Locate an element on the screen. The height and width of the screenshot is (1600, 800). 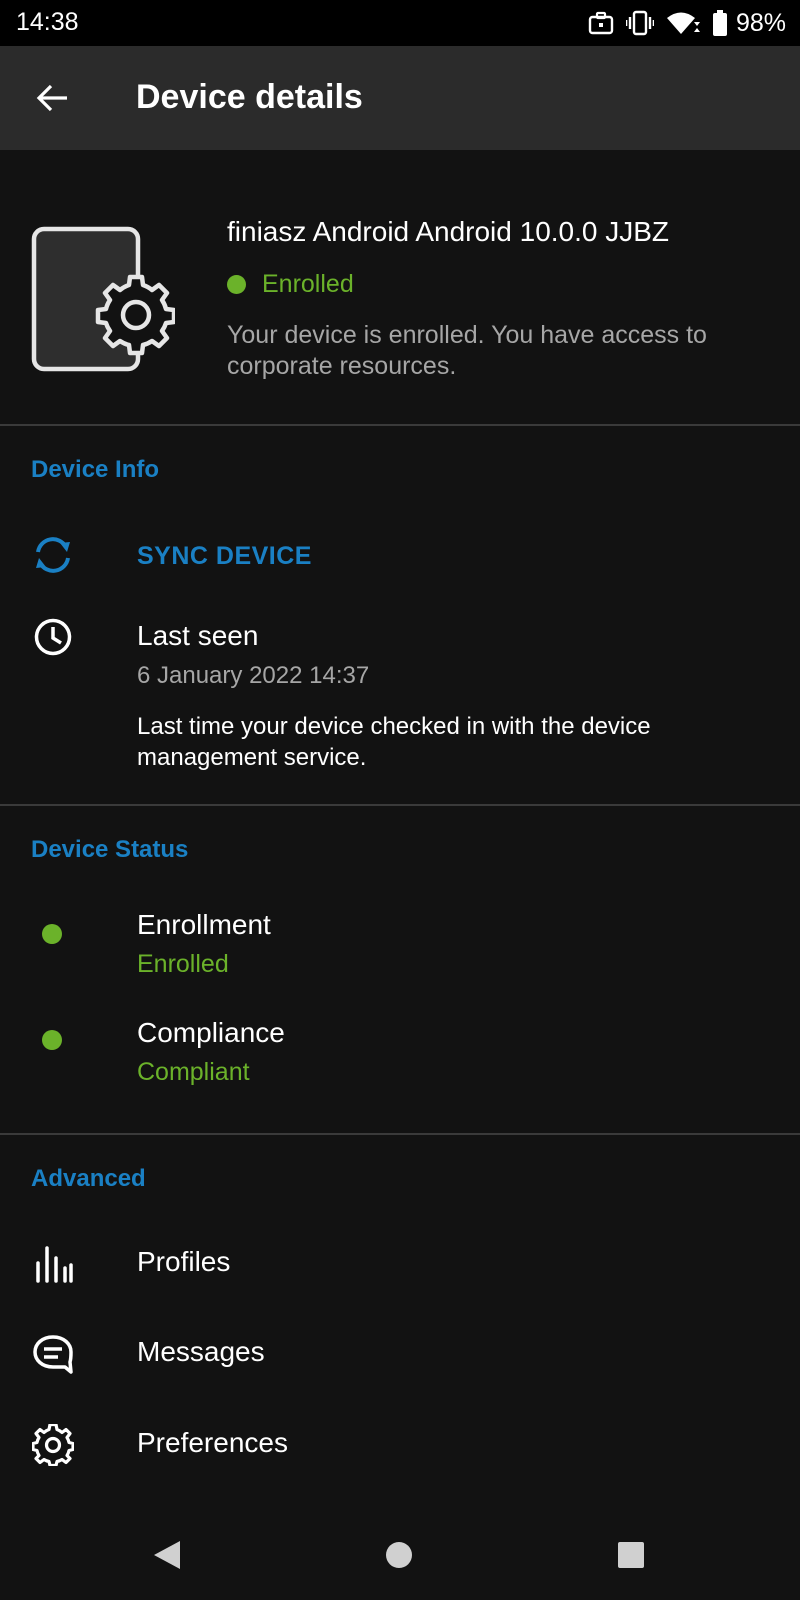
compliance-value: Compliant is located at coordinates (193, 1072).